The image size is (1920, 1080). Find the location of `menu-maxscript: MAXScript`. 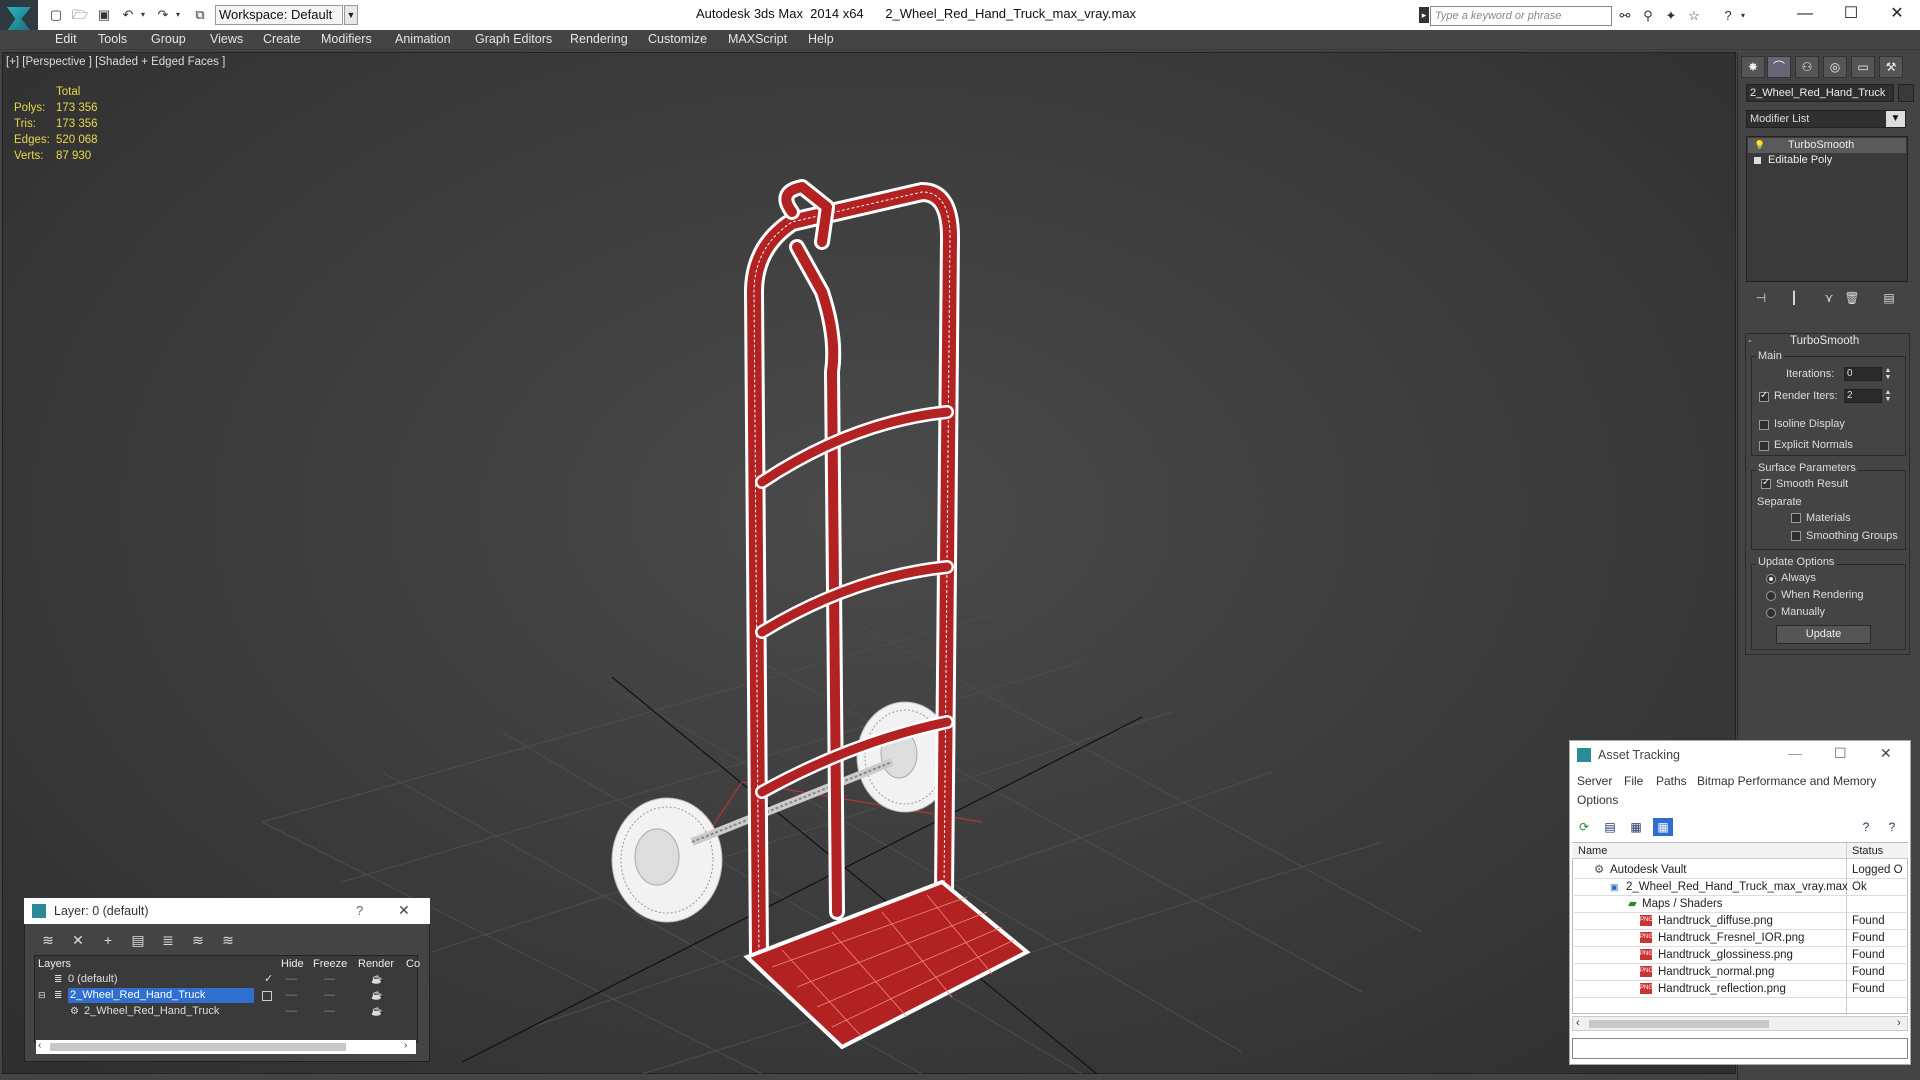

menu-maxscript: MAXScript is located at coordinates (757, 39).